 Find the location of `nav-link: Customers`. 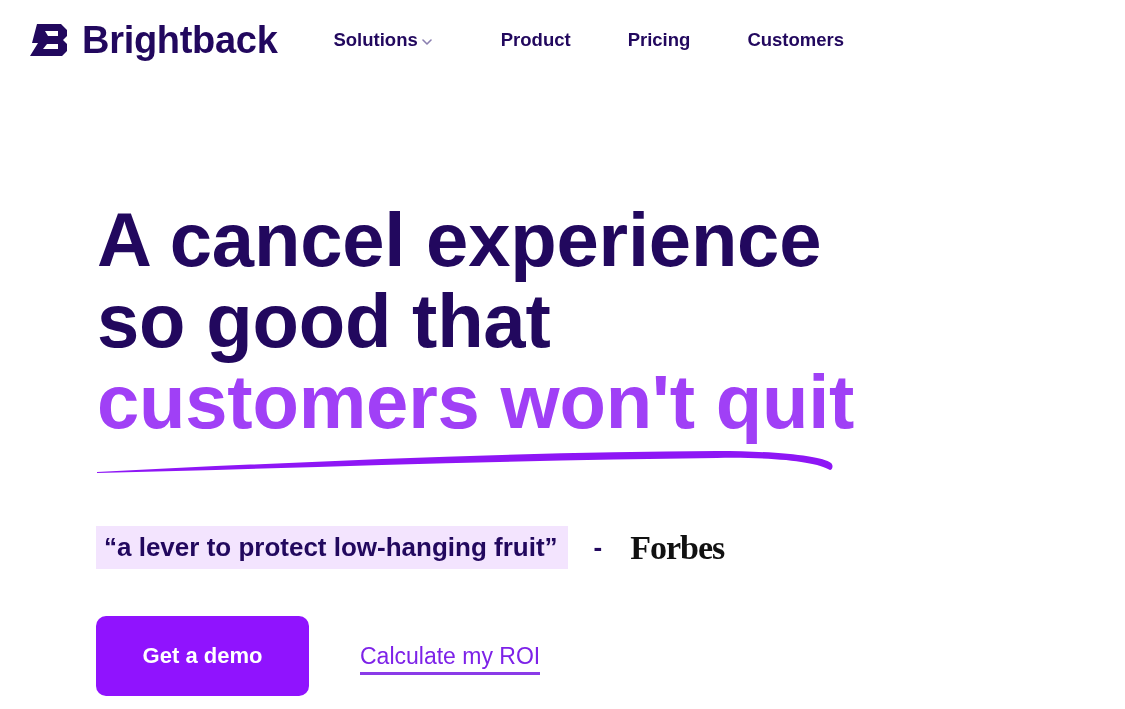

nav-link: Customers is located at coordinates (795, 40).